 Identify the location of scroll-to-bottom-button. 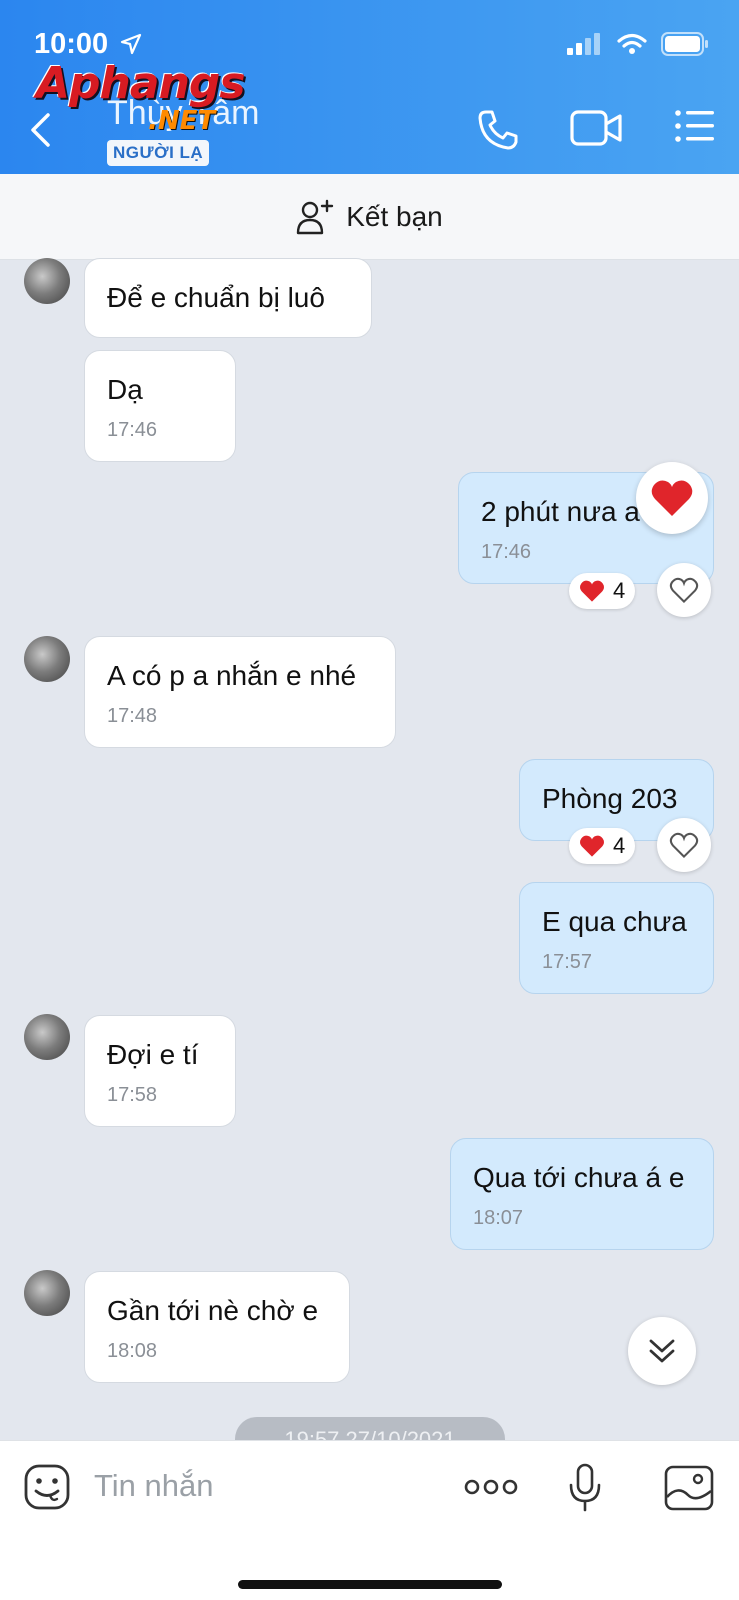
(662, 1351).